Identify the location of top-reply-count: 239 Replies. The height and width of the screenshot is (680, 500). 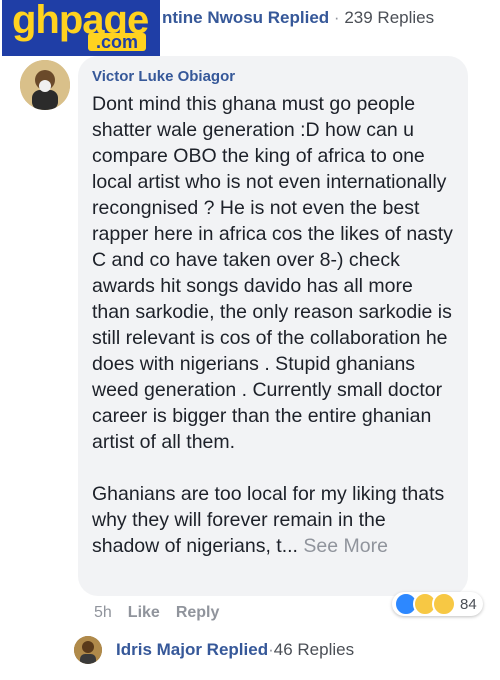
(389, 17).